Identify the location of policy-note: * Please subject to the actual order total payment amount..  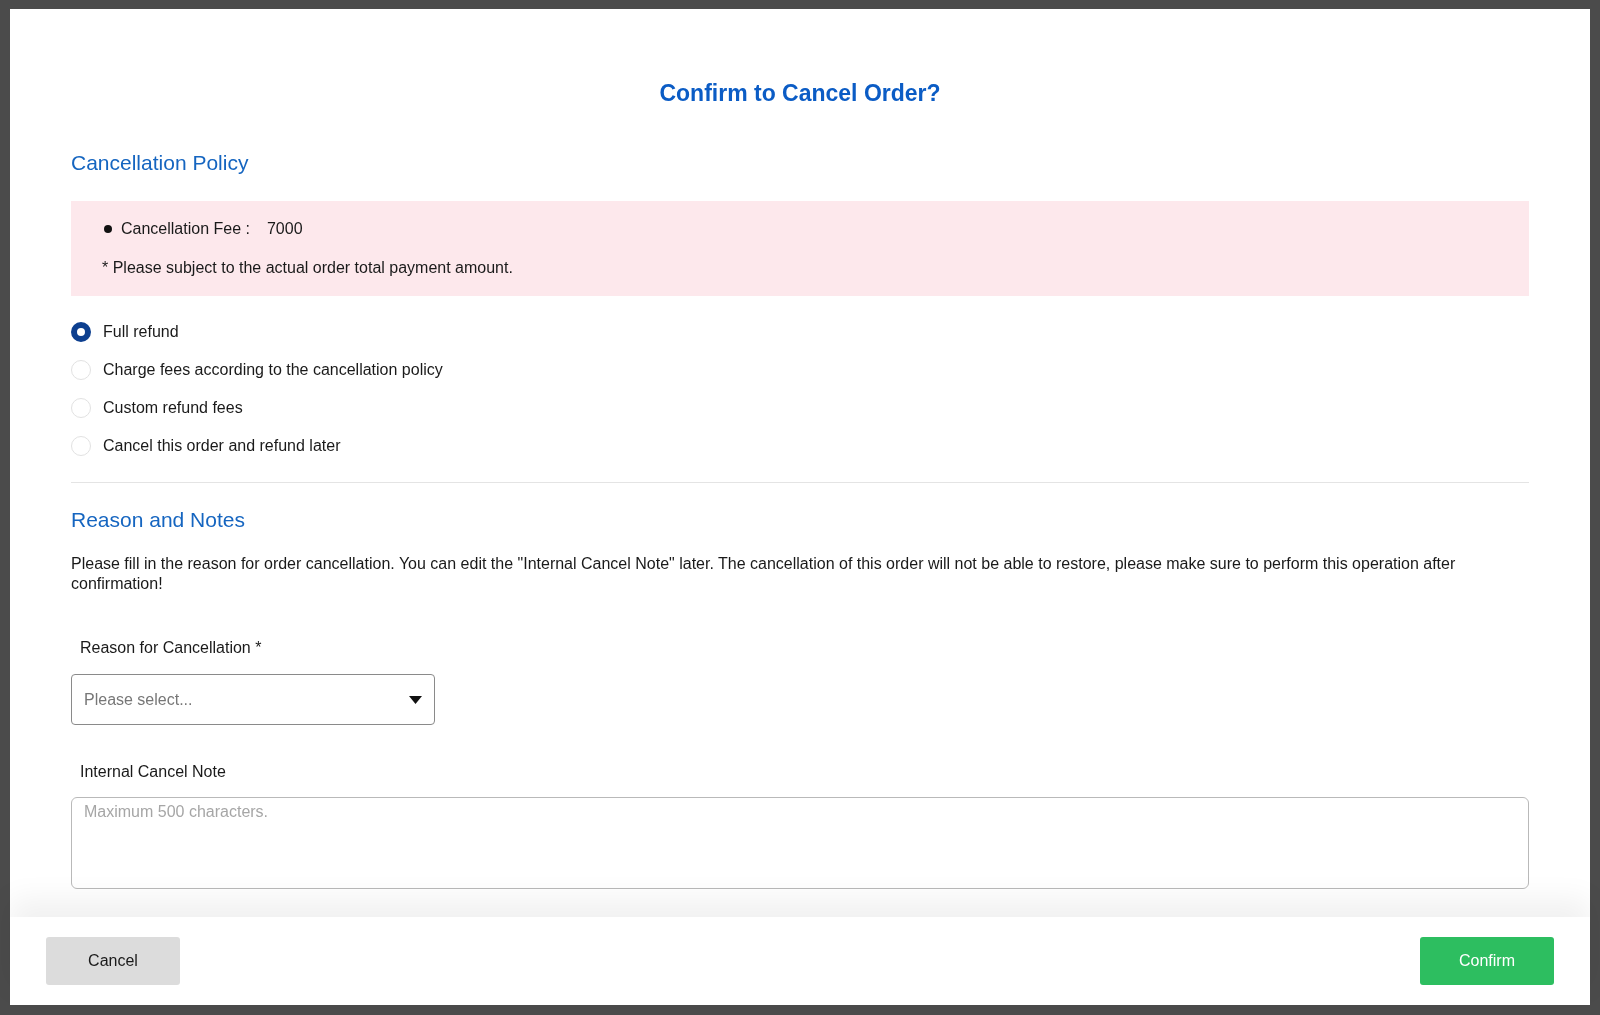
(308, 268).